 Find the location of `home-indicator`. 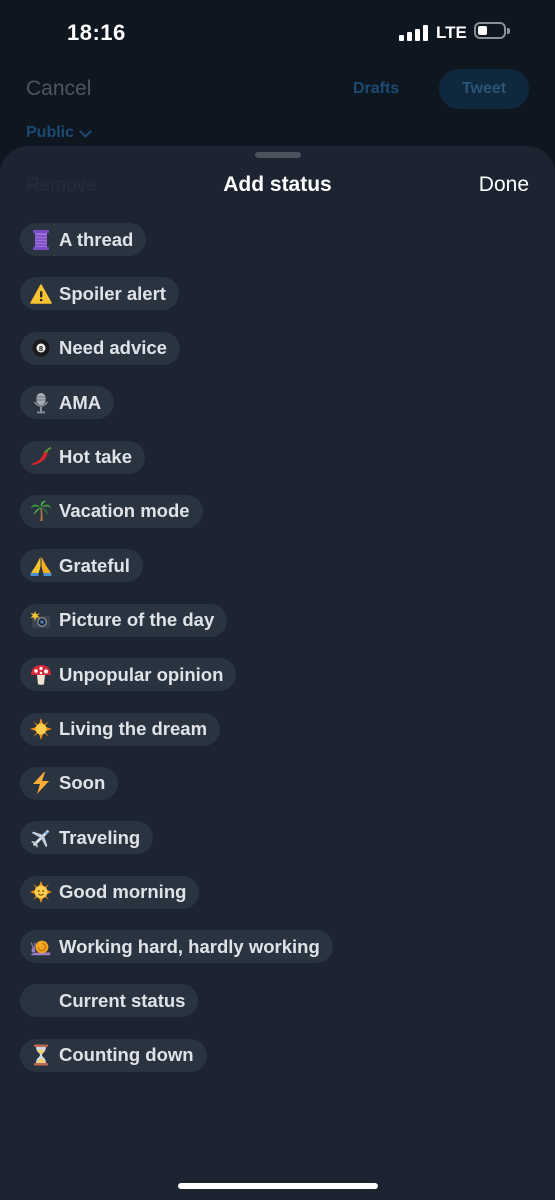

home-indicator is located at coordinates (278, 1186).